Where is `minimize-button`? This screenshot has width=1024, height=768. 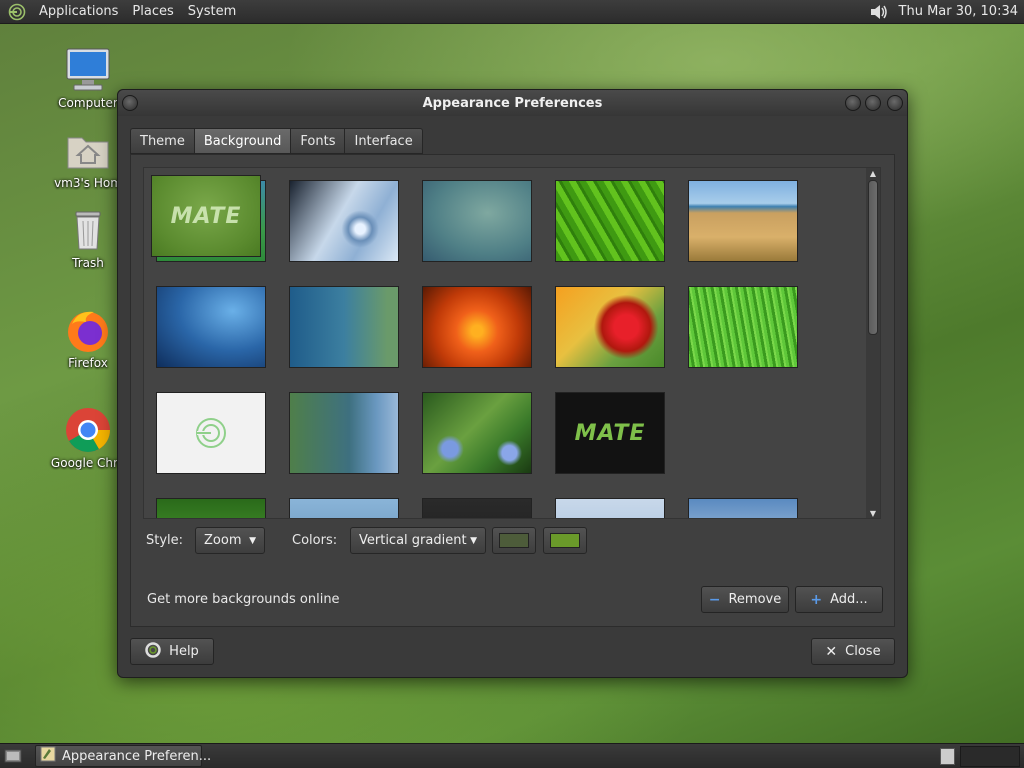
minimize-button is located at coordinates (853, 103).